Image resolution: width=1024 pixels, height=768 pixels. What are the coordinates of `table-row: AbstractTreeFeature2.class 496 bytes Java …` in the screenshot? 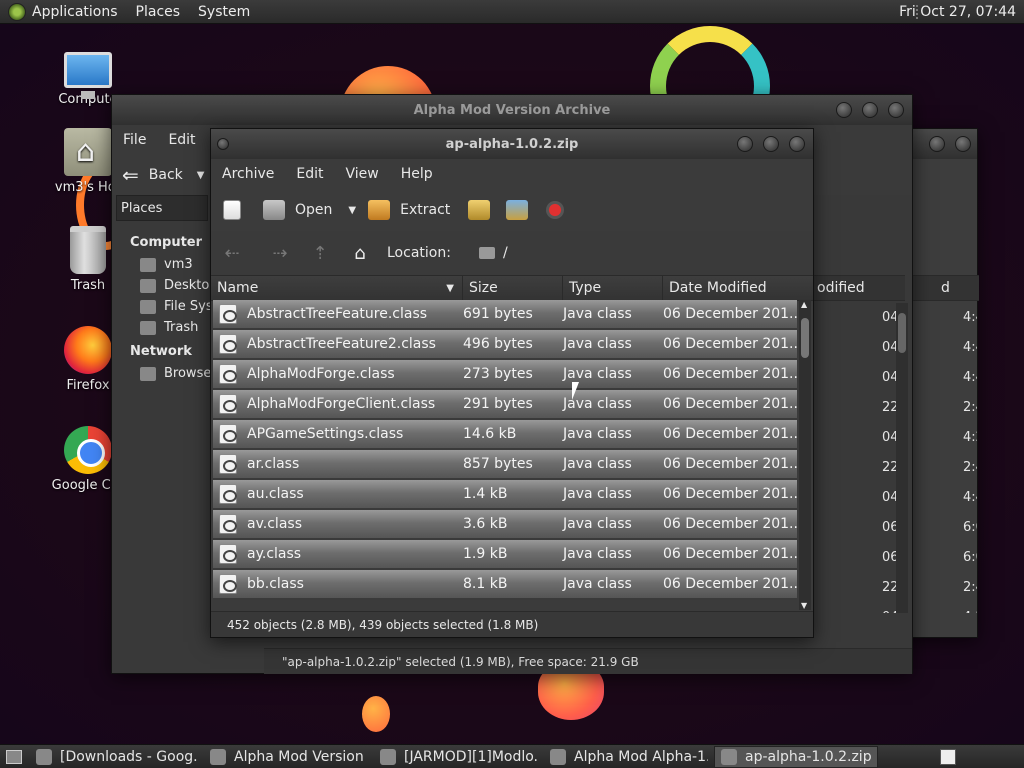 It's located at (505, 345).